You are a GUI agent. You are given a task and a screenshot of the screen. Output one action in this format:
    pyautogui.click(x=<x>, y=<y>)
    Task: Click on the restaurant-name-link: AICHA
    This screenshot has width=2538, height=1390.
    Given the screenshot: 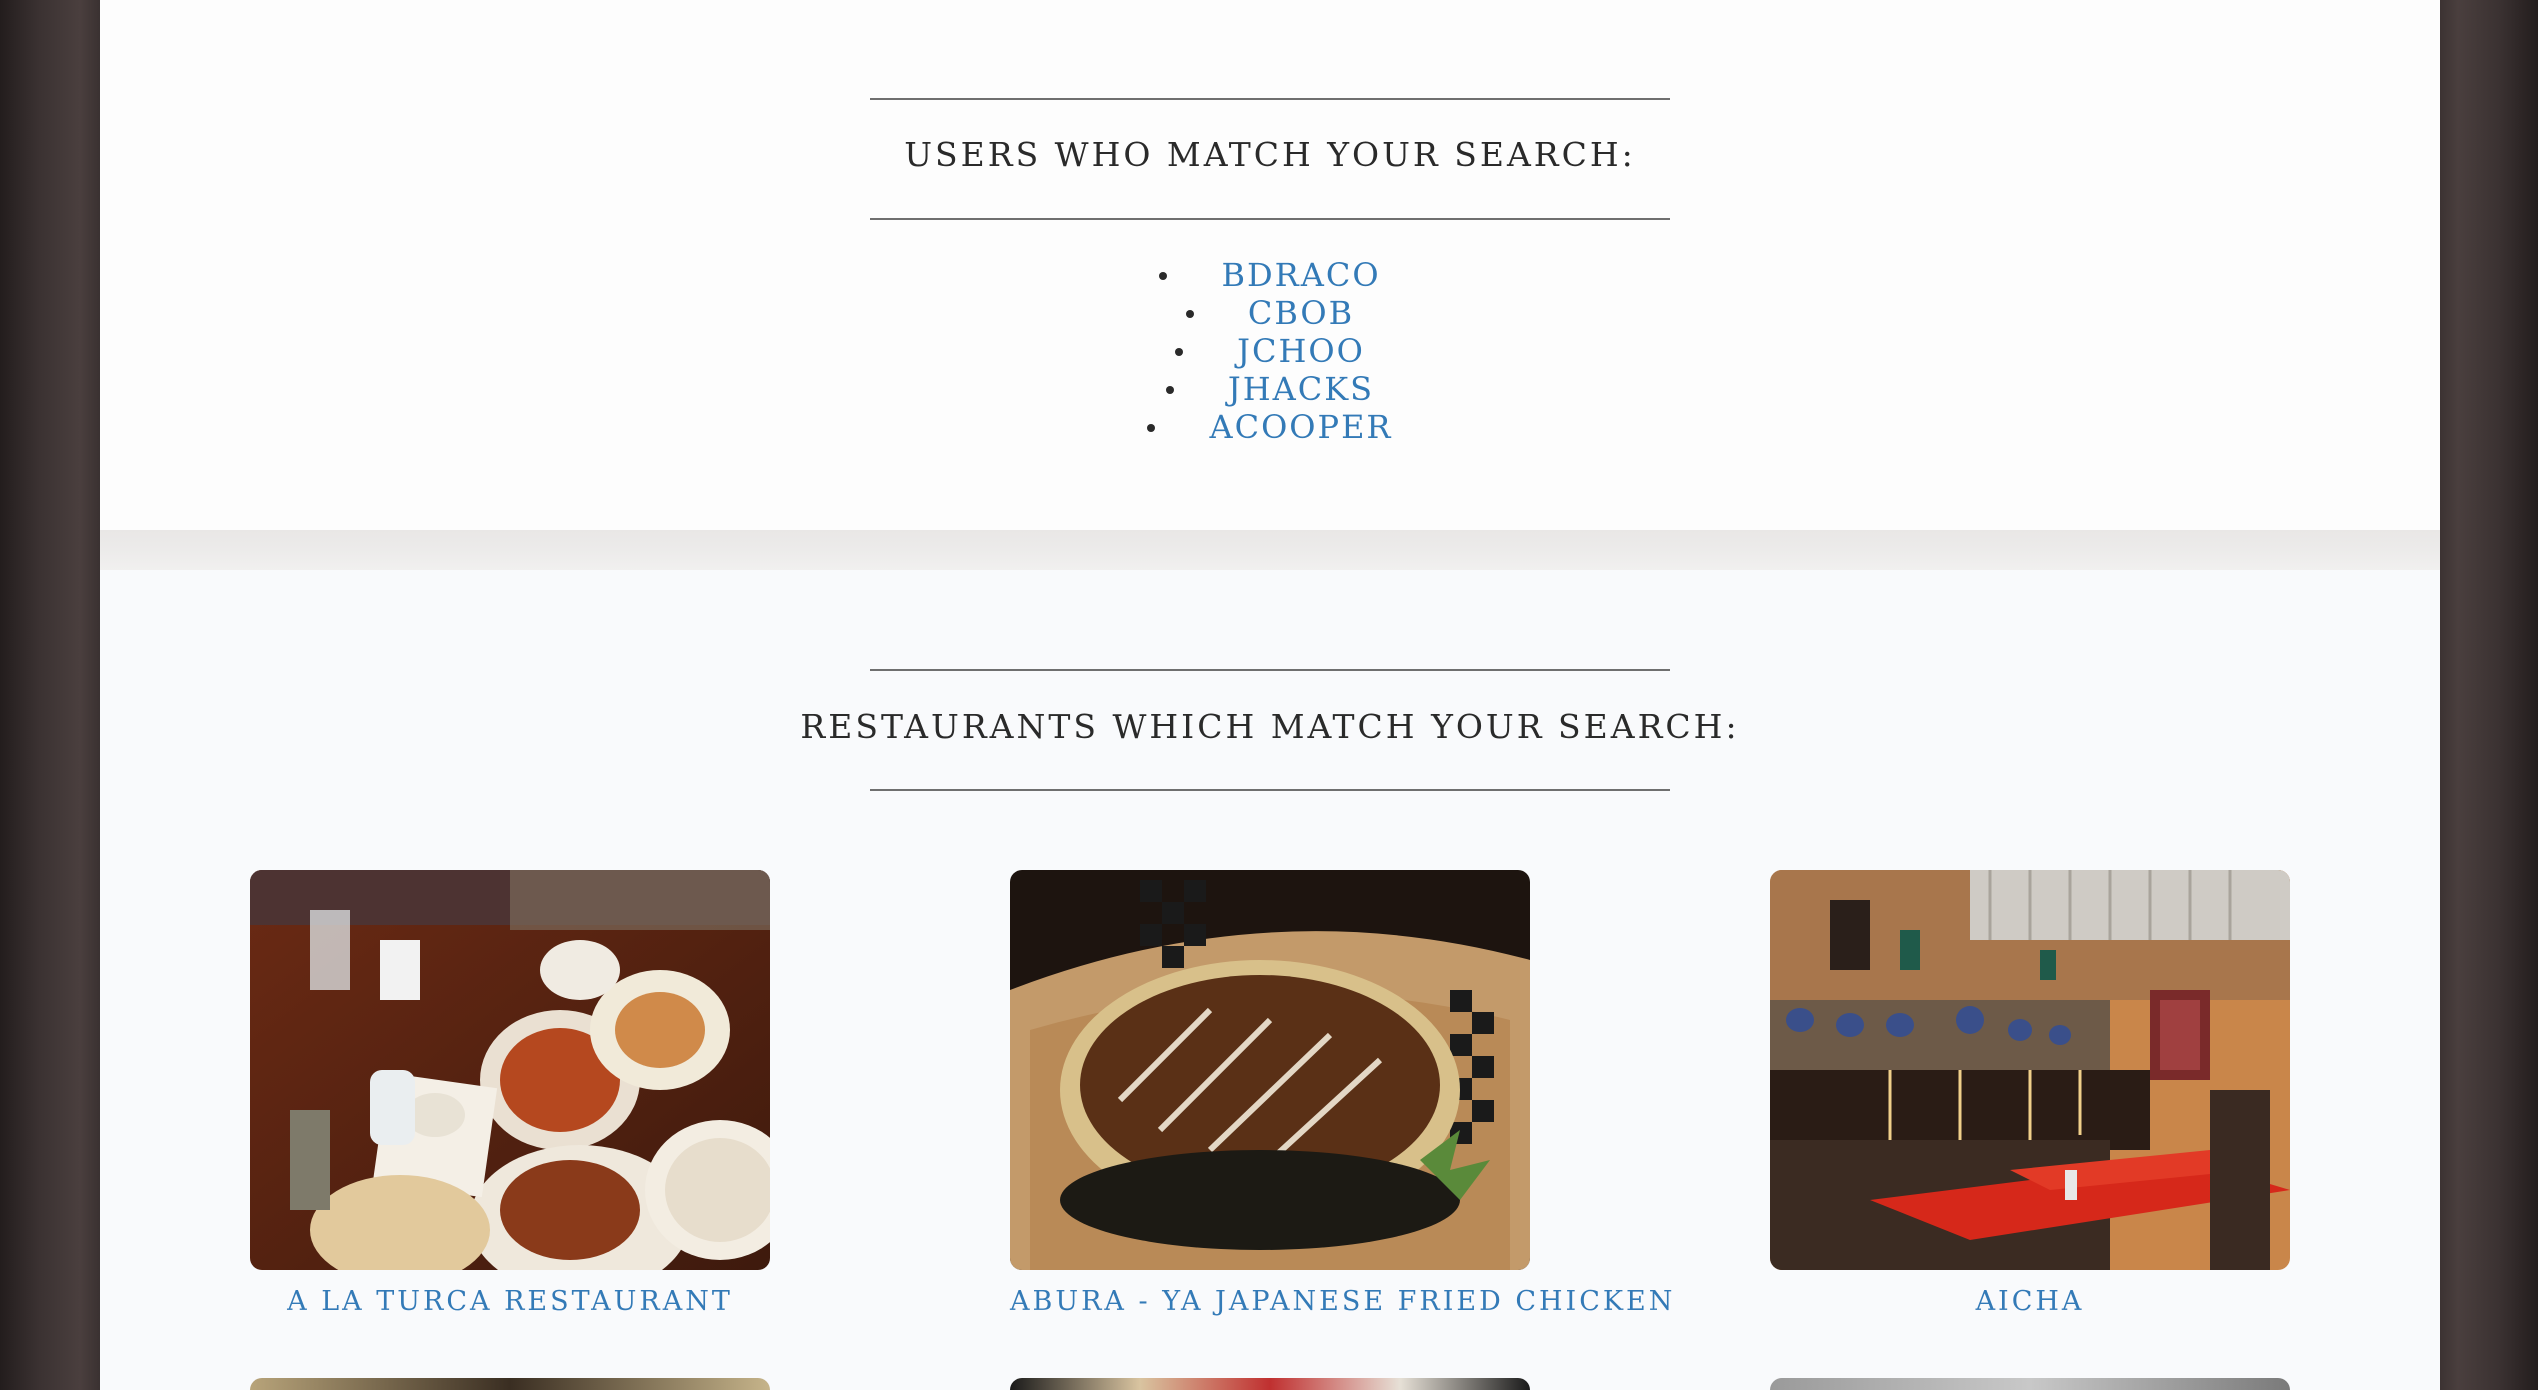 What is the action you would take?
    pyautogui.click(x=2030, y=1301)
    